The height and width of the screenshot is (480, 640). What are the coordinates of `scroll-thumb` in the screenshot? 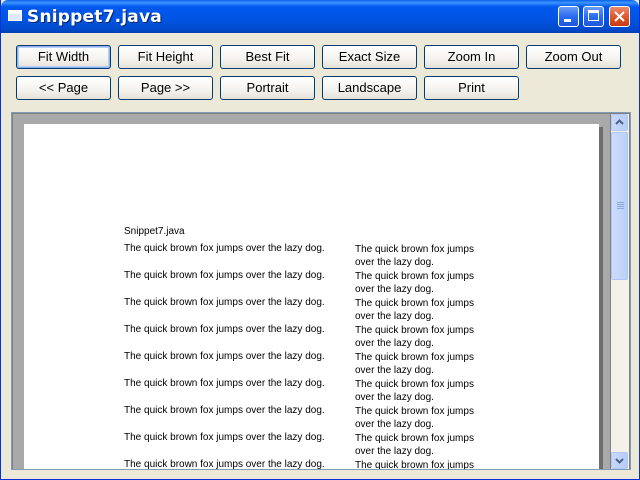 It's located at (619, 206).